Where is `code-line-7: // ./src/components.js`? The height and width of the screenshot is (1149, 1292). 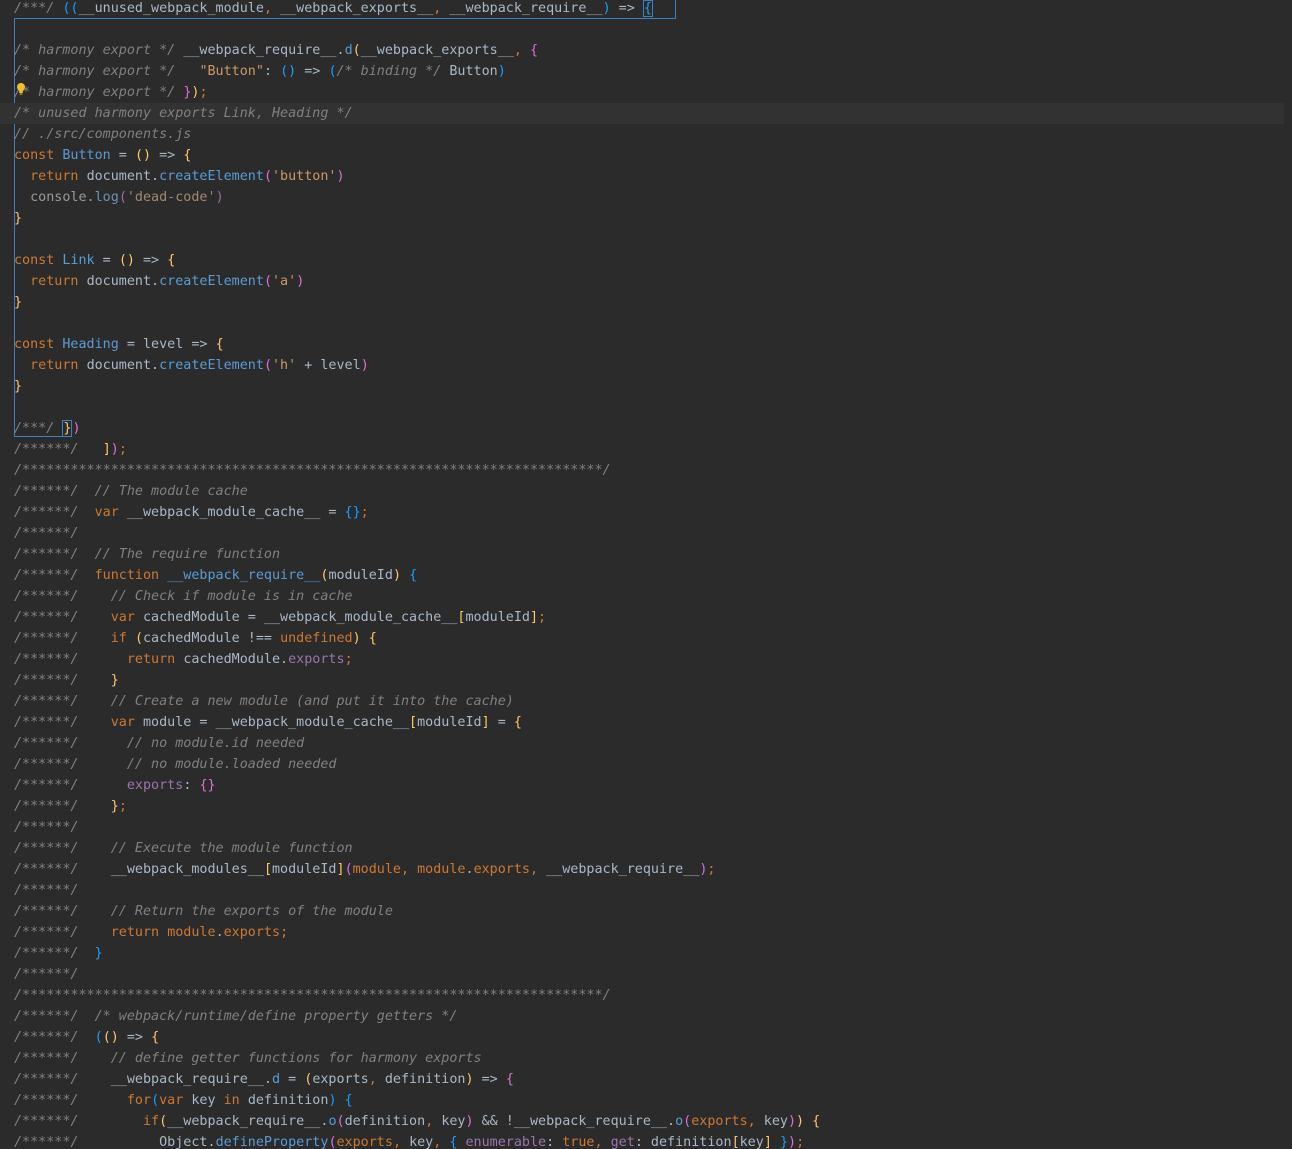
code-line-7: // ./src/components.js is located at coordinates (649, 134).